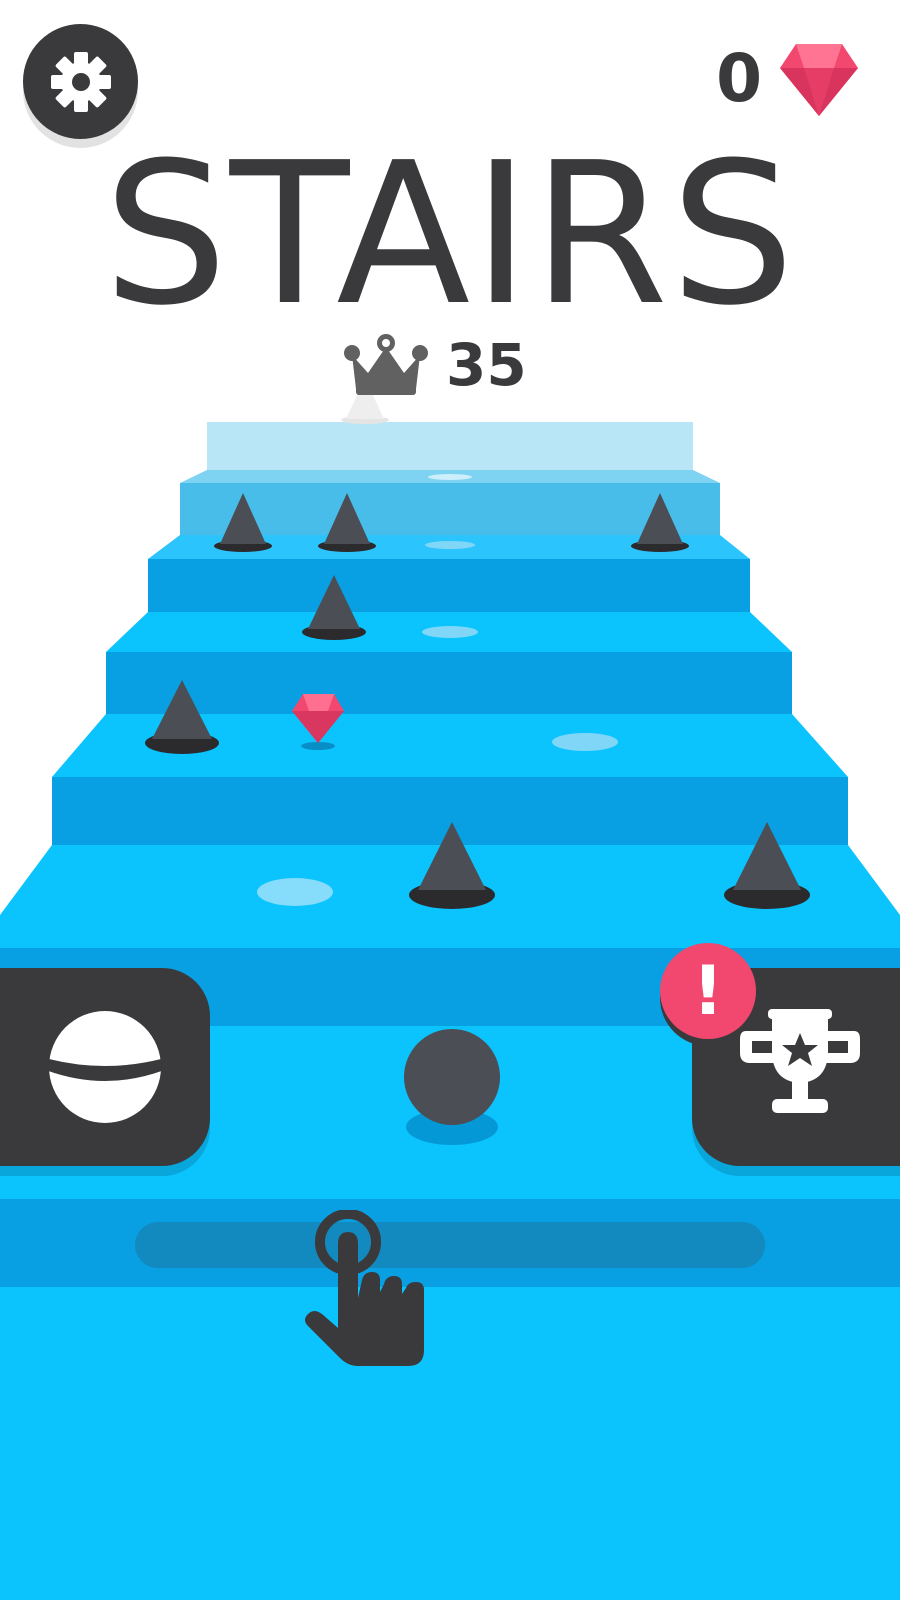 Image resolution: width=900 pixels, height=1600 pixels. I want to click on gem-icon, so click(819, 80).